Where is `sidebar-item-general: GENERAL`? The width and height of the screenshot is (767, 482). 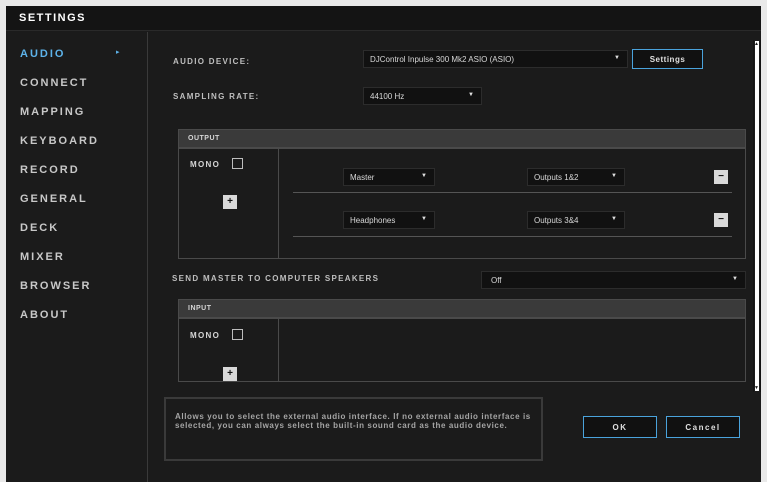 sidebar-item-general: GENERAL is located at coordinates (54, 199).